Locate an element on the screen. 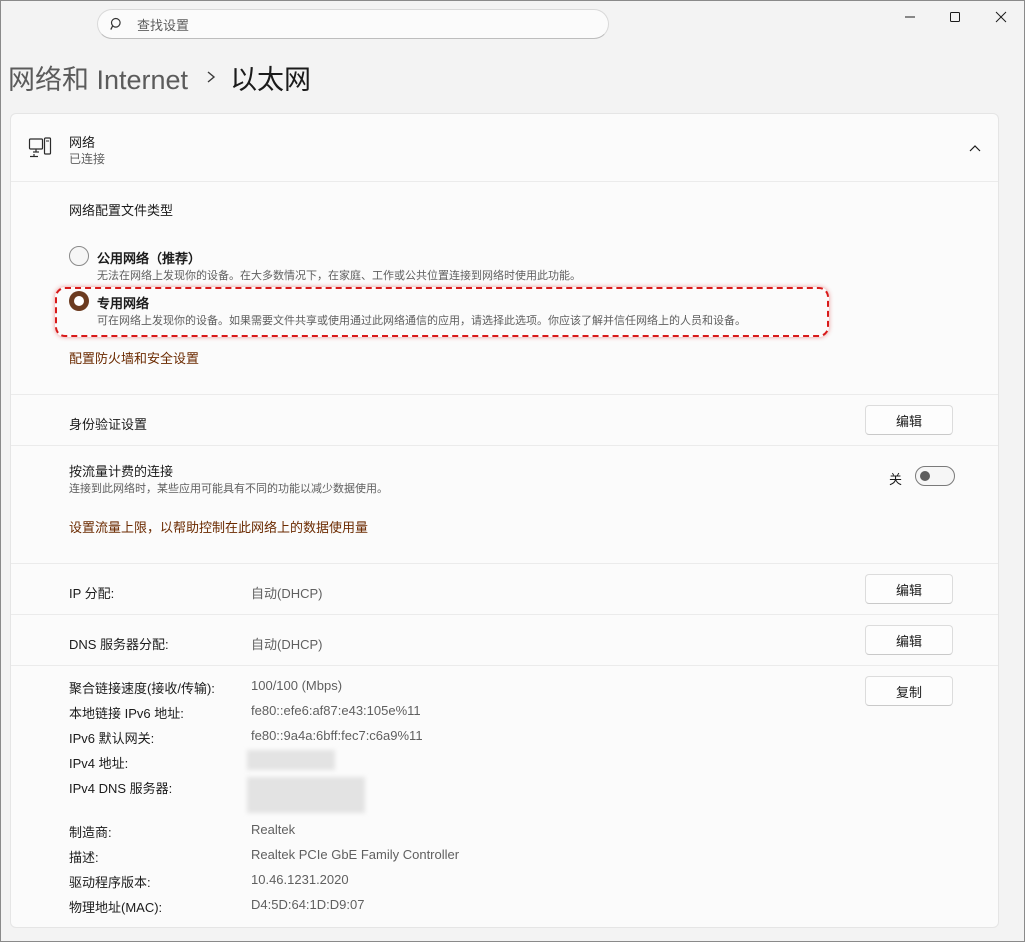  private-network-radio is located at coordinates (79, 301).